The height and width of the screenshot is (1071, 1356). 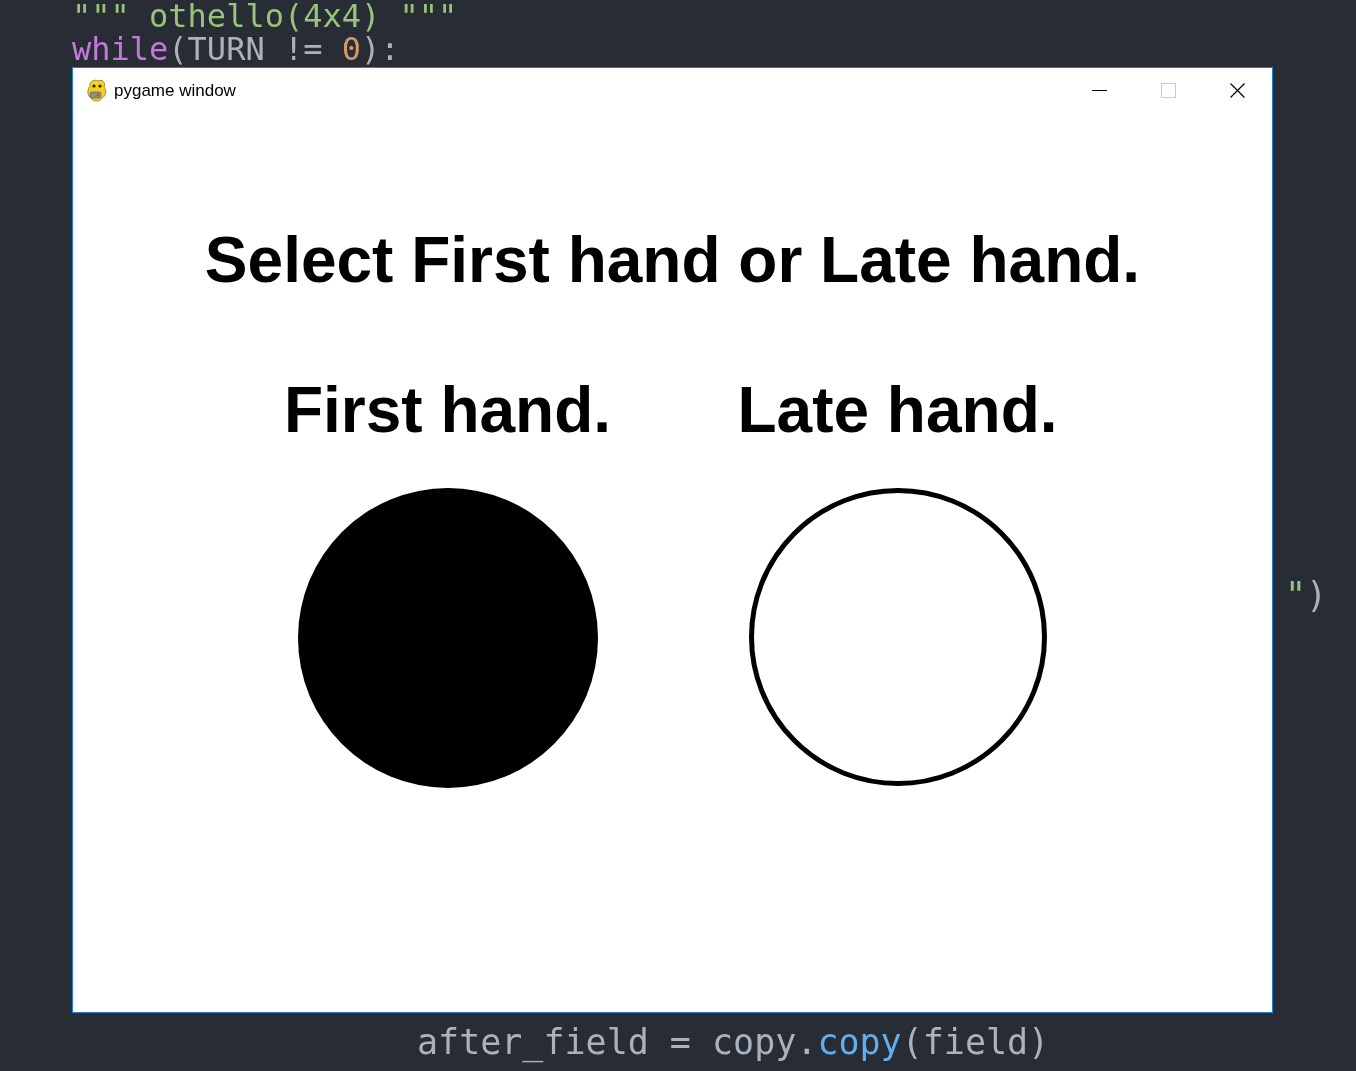 I want to click on maximize-icon, so click(x=1168, y=90).